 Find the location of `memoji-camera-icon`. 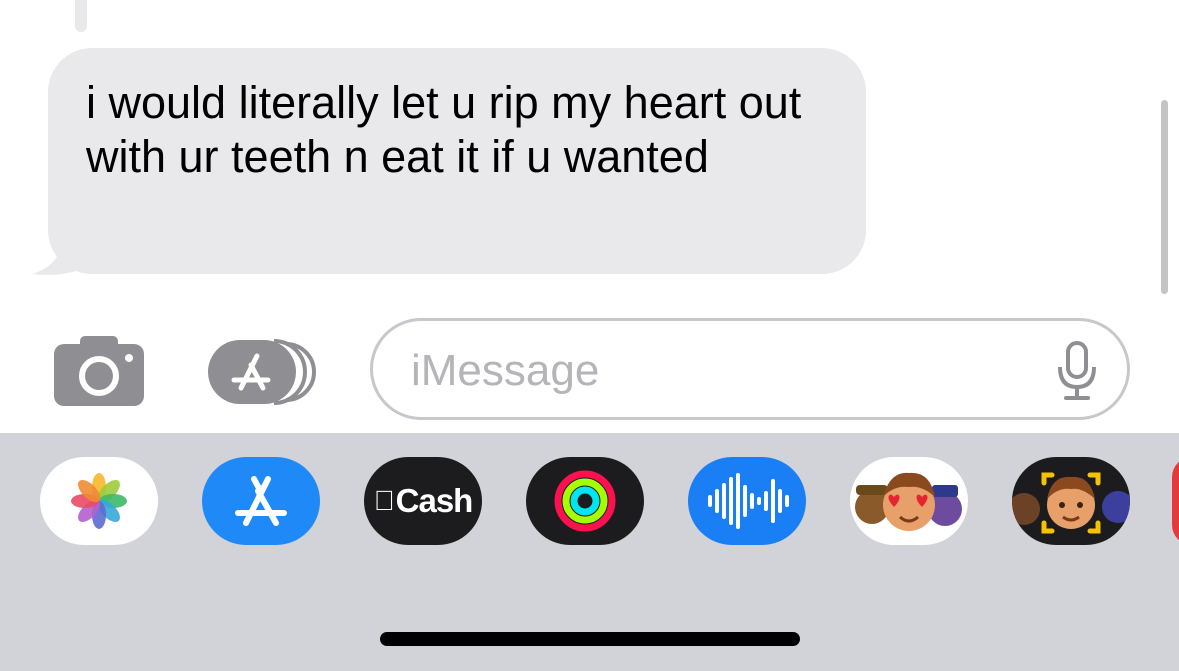

memoji-camera-icon is located at coordinates (1071, 503).